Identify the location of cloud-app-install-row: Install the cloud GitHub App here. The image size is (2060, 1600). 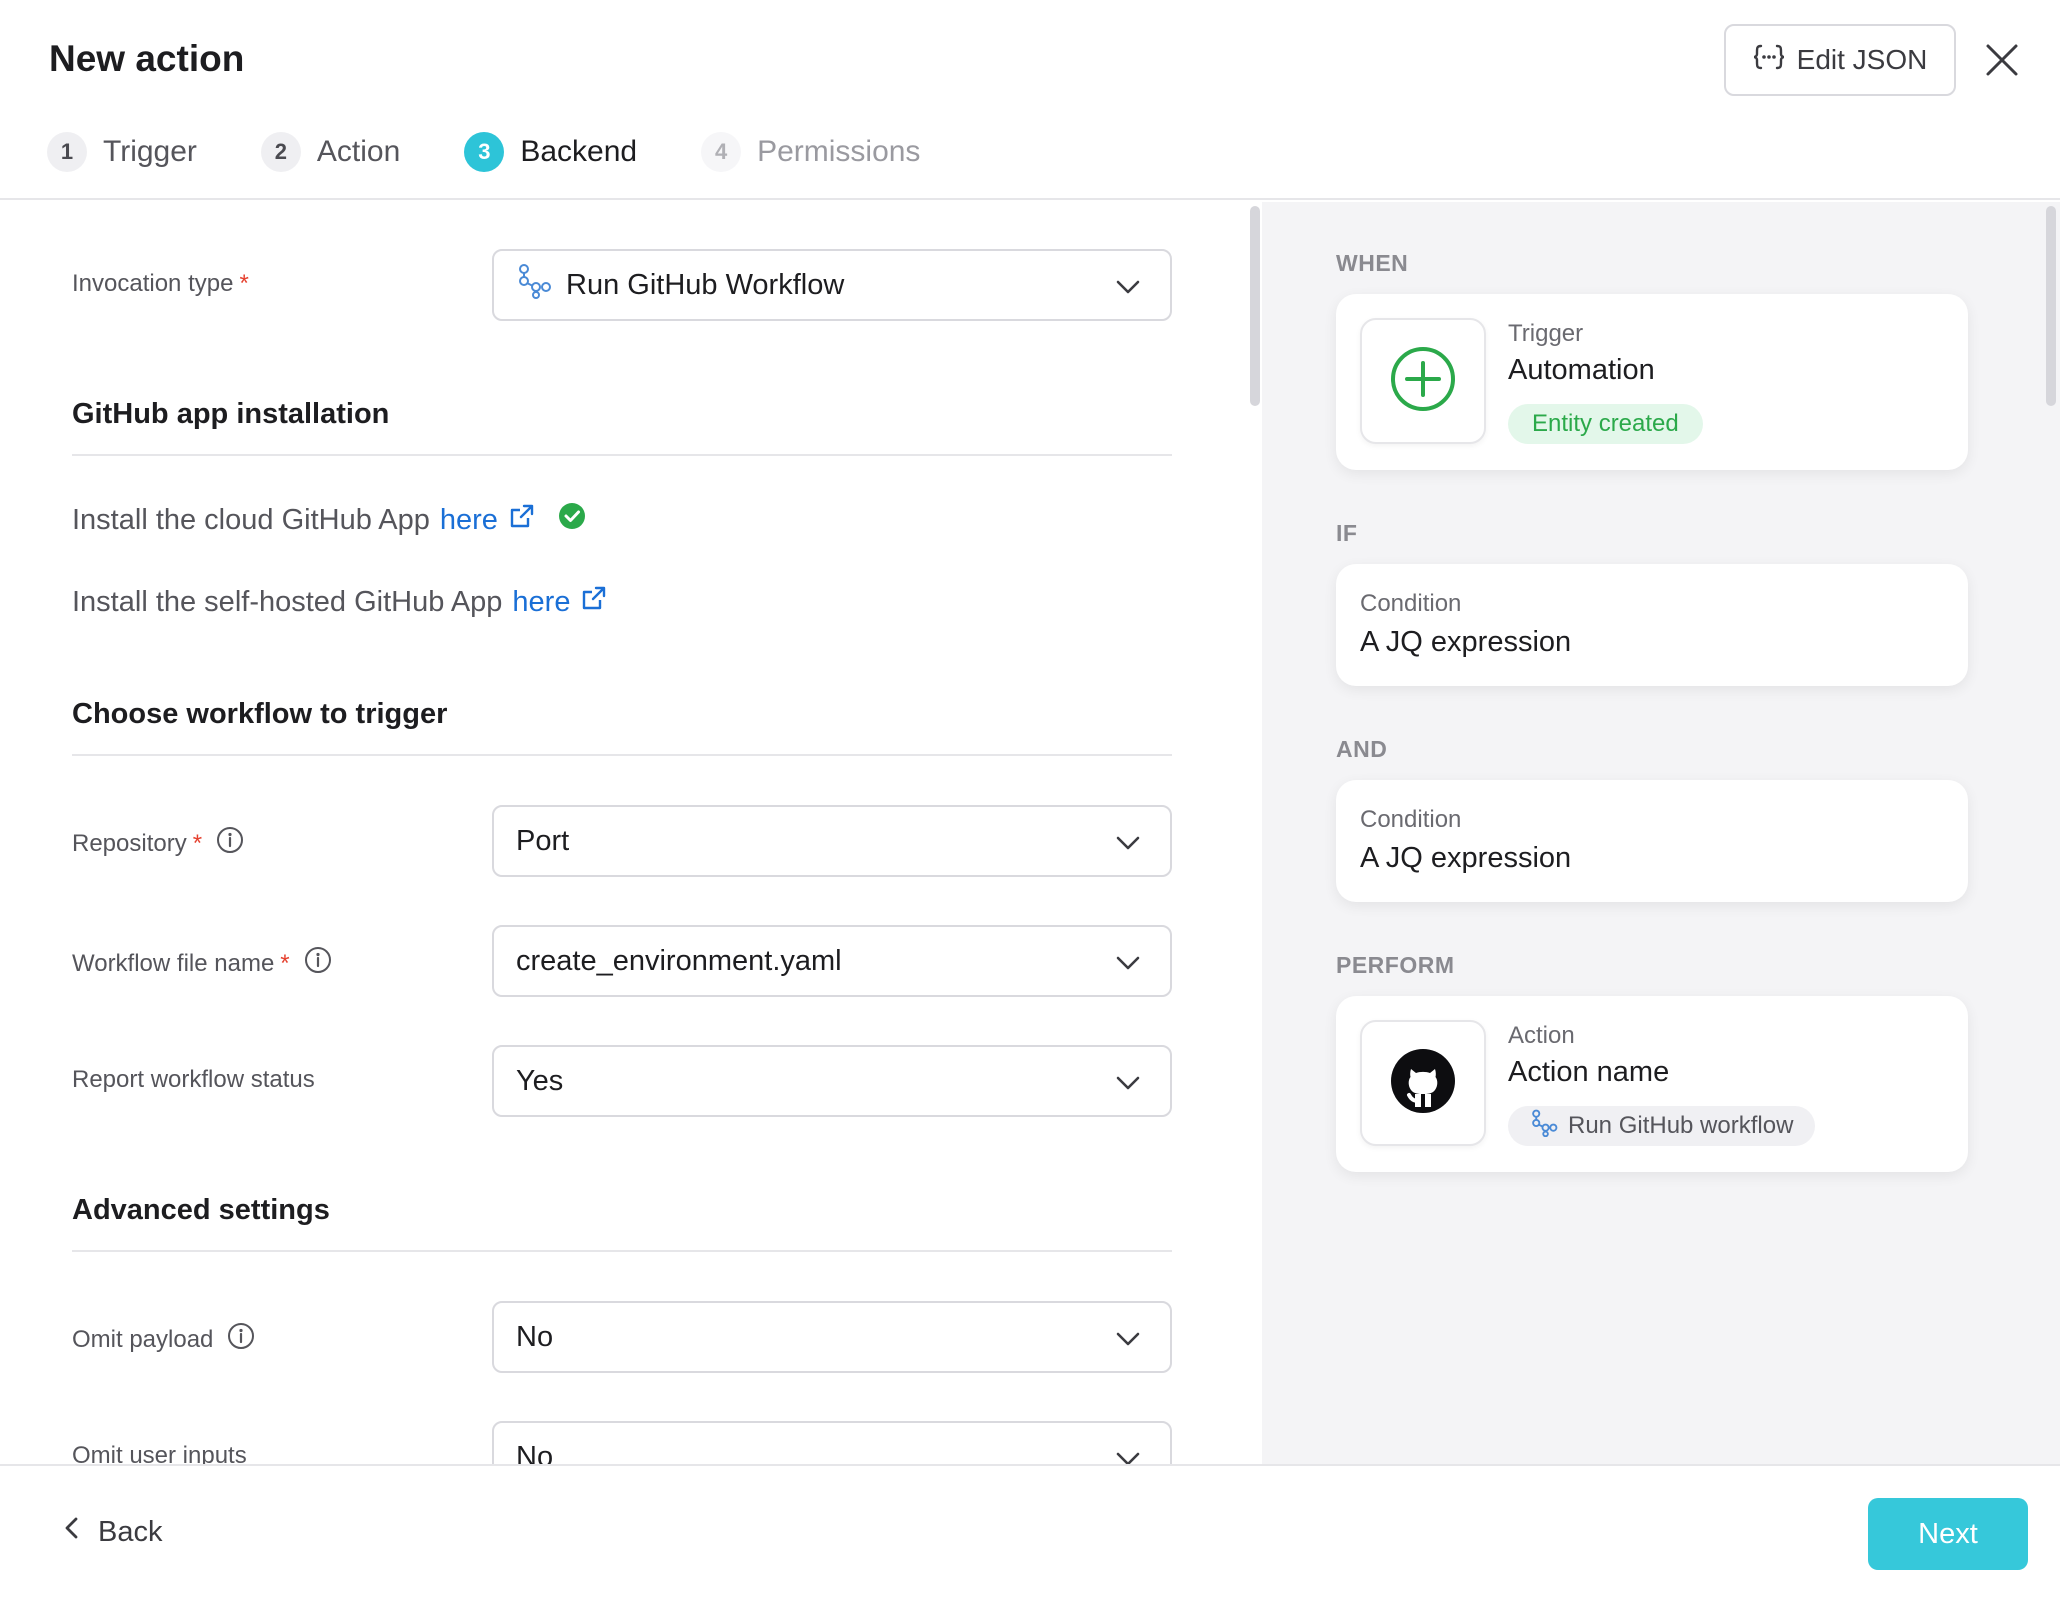
(329, 520).